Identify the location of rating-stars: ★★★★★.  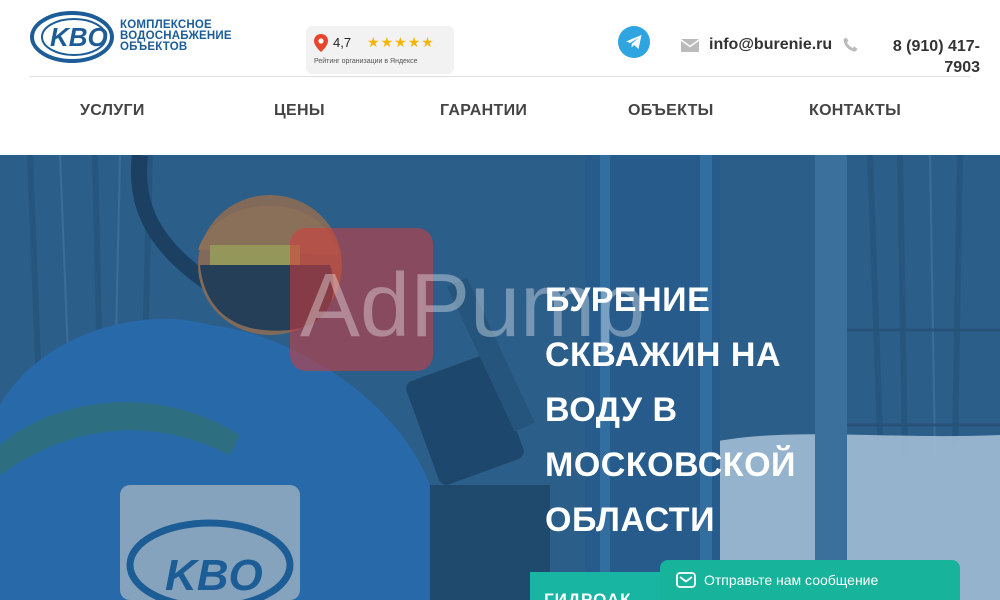
(401, 42).